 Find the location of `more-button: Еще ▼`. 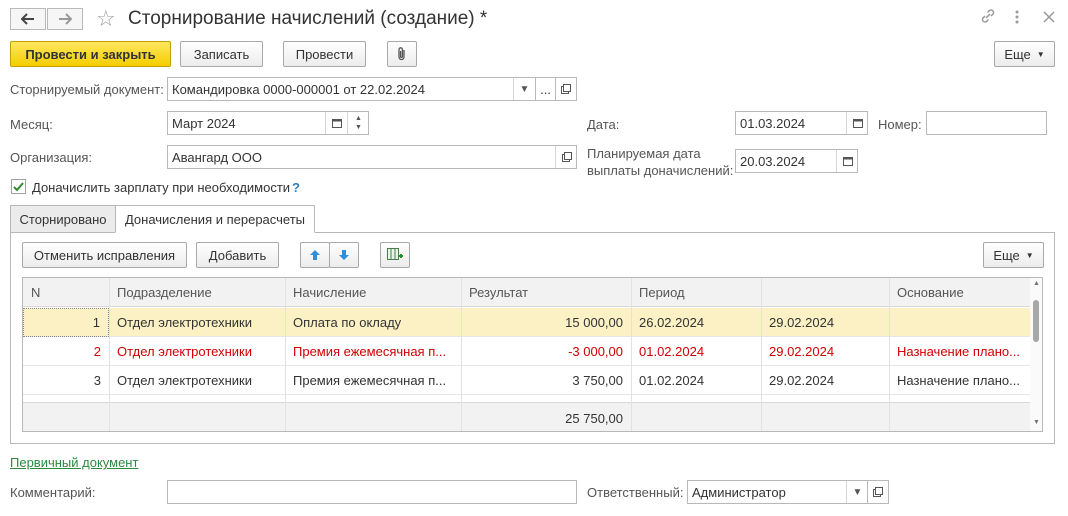

more-button: Еще ▼ is located at coordinates (1024, 54).